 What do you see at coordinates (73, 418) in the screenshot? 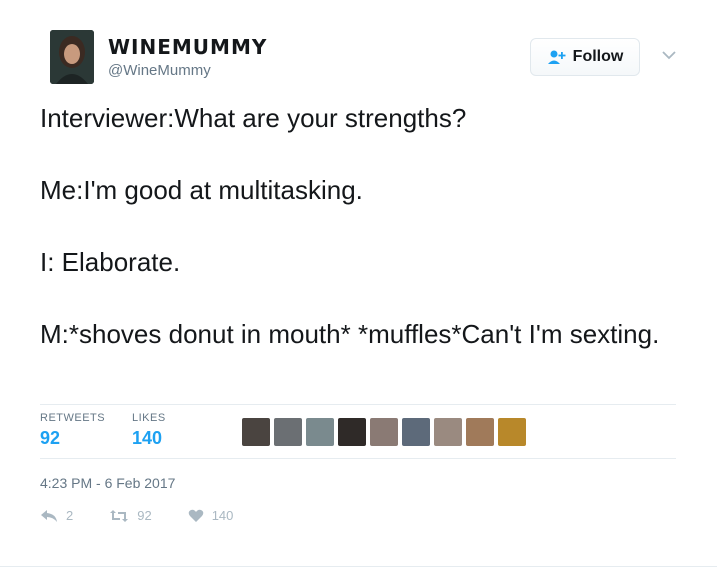
I see `retweets-label: RETWEETS` at bounding box center [73, 418].